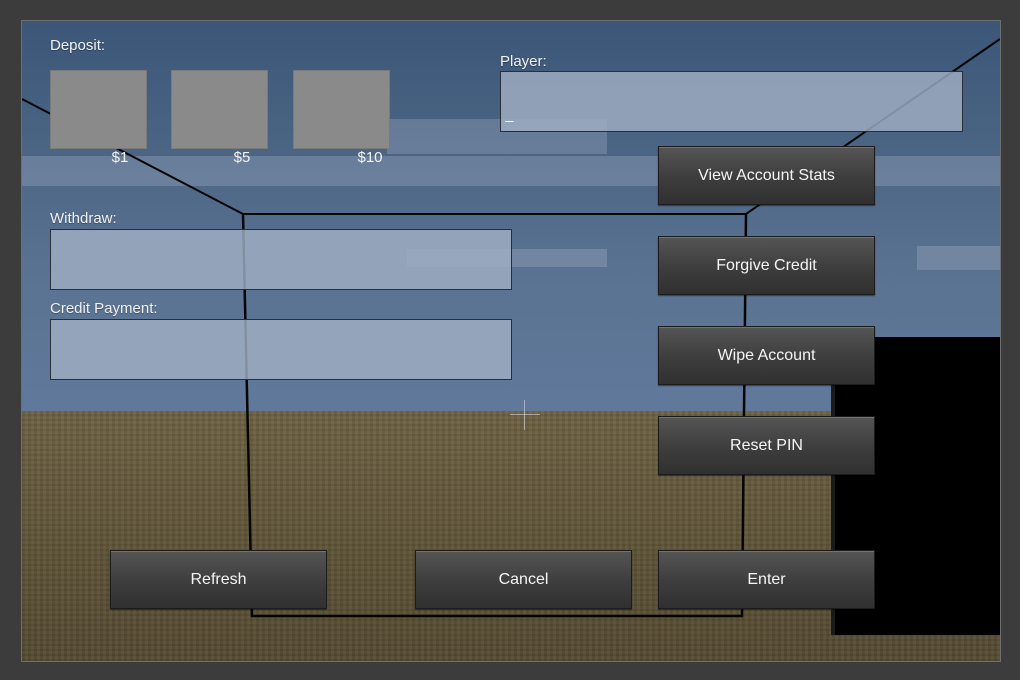 The width and height of the screenshot is (1020, 680). I want to click on deposit-caption-5: $5, so click(242, 157).